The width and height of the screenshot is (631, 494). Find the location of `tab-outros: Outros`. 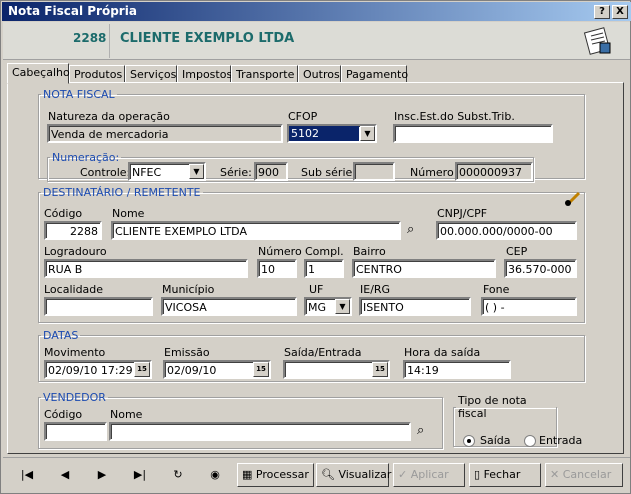

tab-outros: Outros is located at coordinates (319, 74).